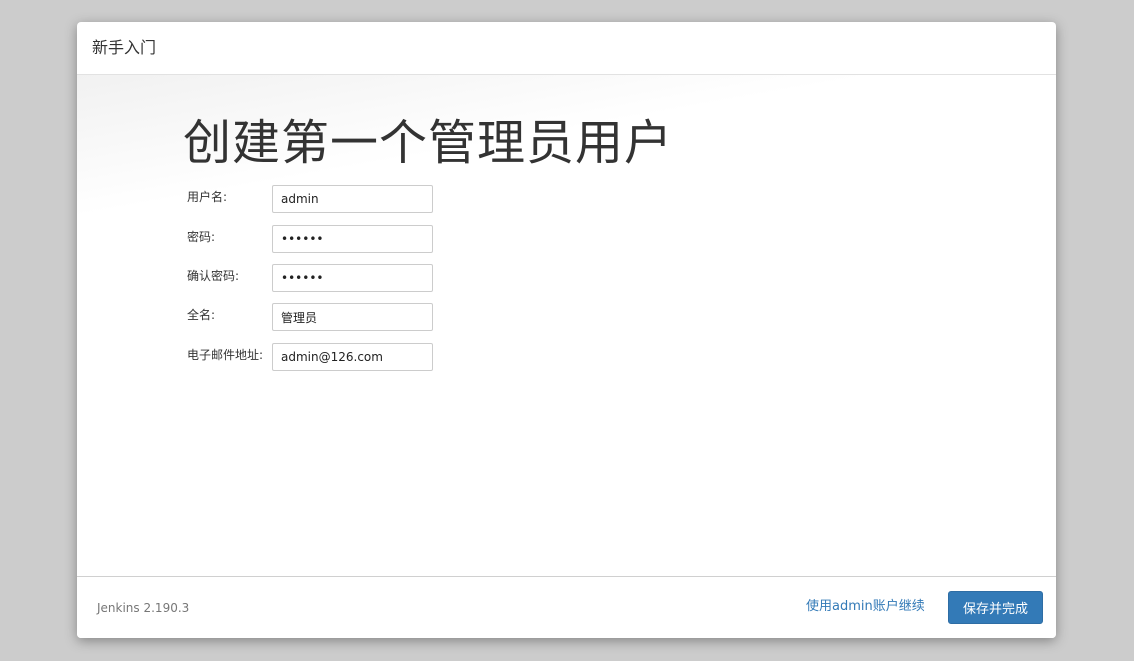  What do you see at coordinates (566, 607) in the screenshot?
I see `dialog-footer: Jenkins 2.190.3 使用admin账户继续 保存并完成` at bounding box center [566, 607].